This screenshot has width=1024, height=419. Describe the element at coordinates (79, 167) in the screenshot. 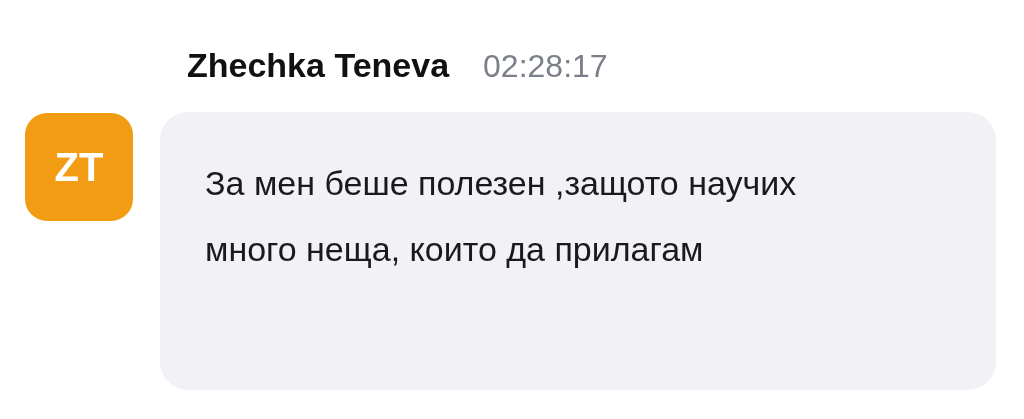

I see `avatar: ZT` at that location.